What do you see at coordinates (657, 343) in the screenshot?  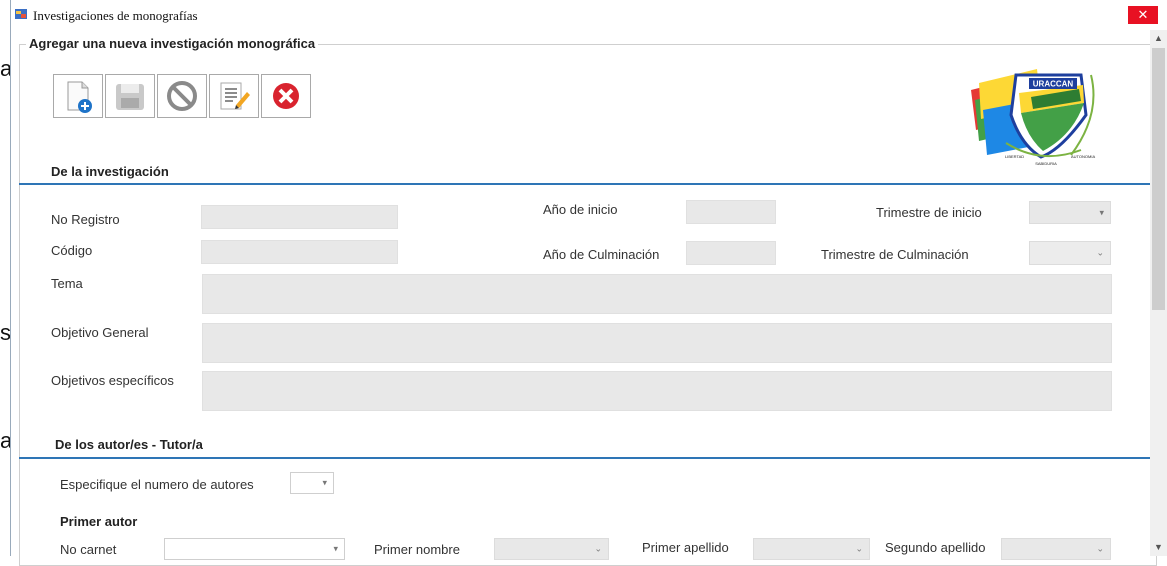 I see `objetivo-general-field` at bounding box center [657, 343].